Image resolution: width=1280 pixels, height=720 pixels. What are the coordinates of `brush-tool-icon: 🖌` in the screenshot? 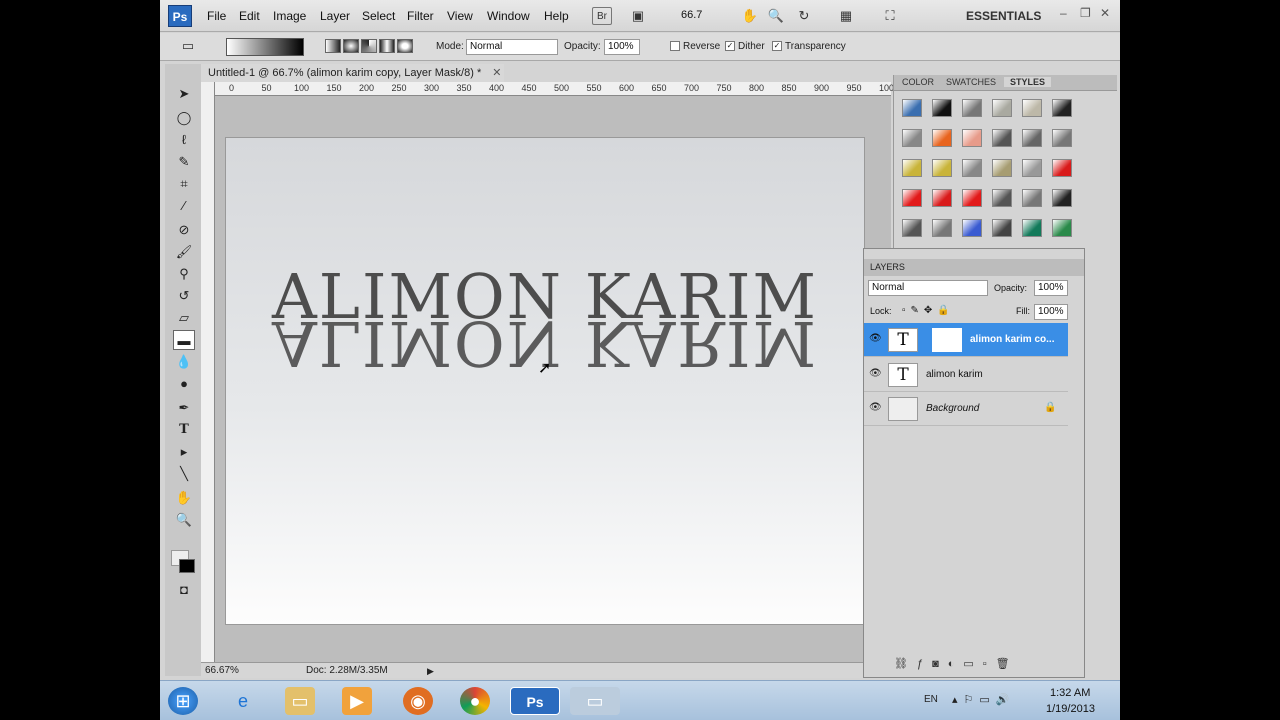 It's located at (184, 252).